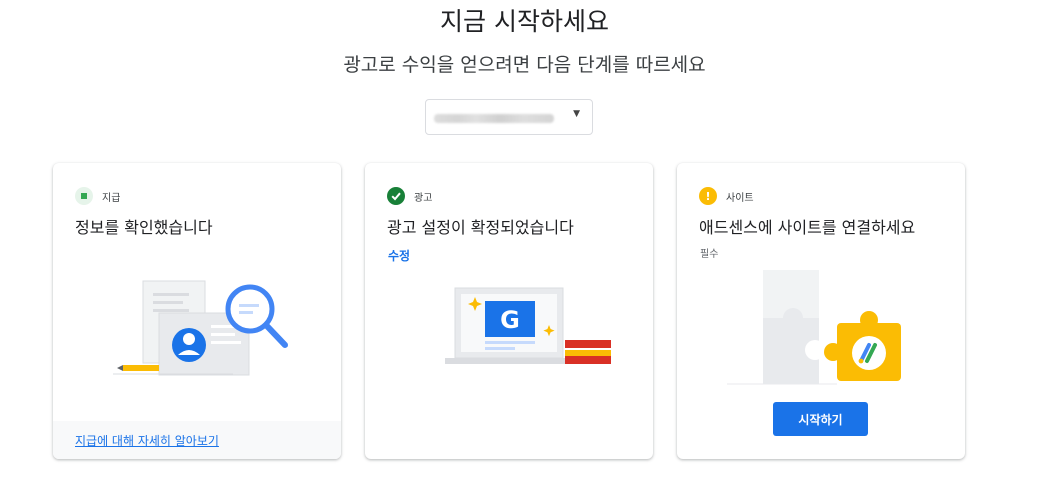 This screenshot has height=503, width=1049. What do you see at coordinates (144, 227) in the screenshot?
I see `payments-card-title: 정보를 확인했습니다` at bounding box center [144, 227].